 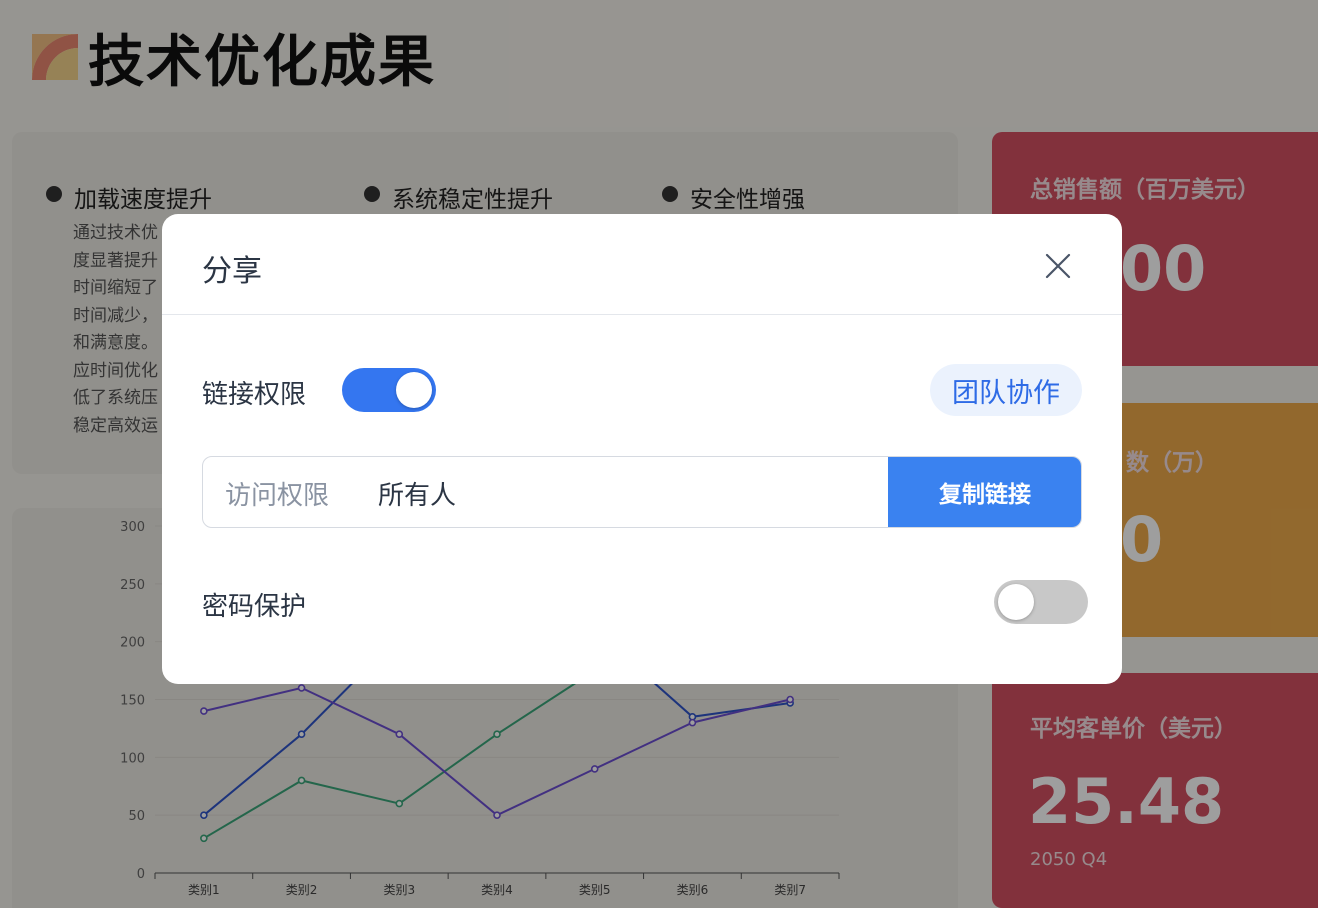 What do you see at coordinates (389, 390) in the screenshot?
I see `link-permission-toggle` at bounding box center [389, 390].